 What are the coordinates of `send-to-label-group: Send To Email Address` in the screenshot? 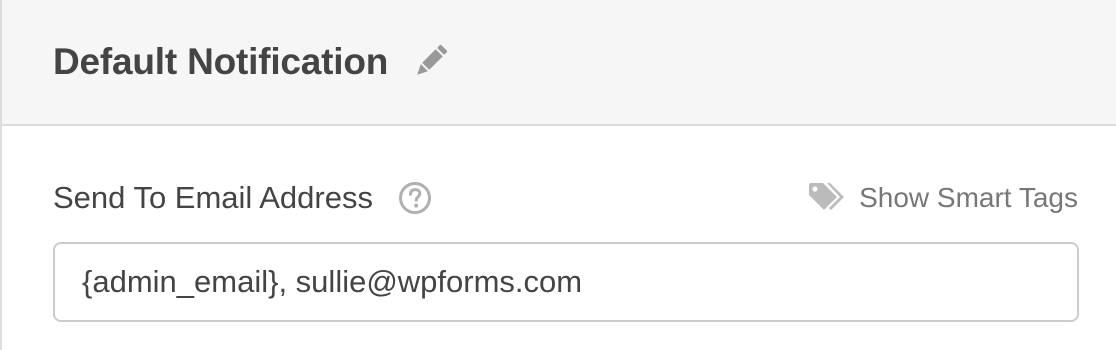 It's located at (242, 198).